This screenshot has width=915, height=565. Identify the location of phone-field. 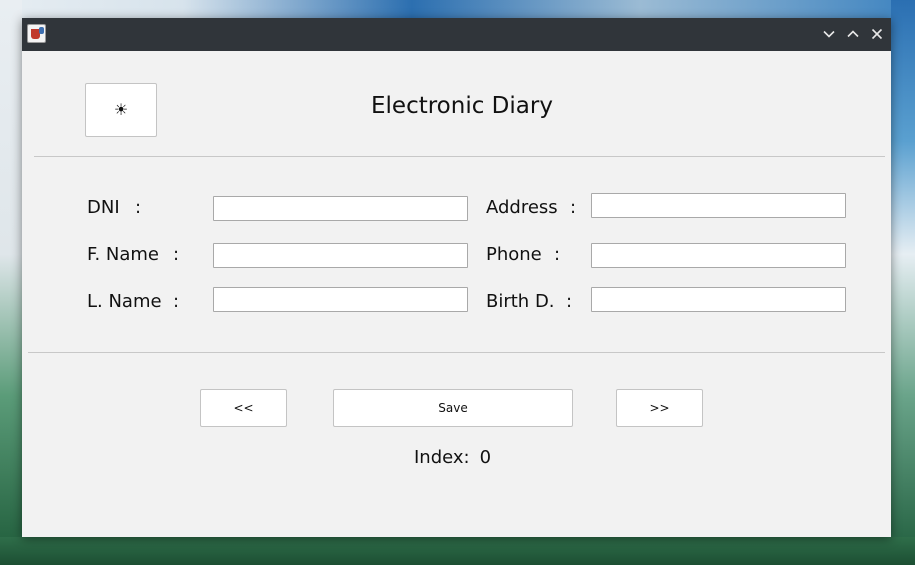
(718, 255).